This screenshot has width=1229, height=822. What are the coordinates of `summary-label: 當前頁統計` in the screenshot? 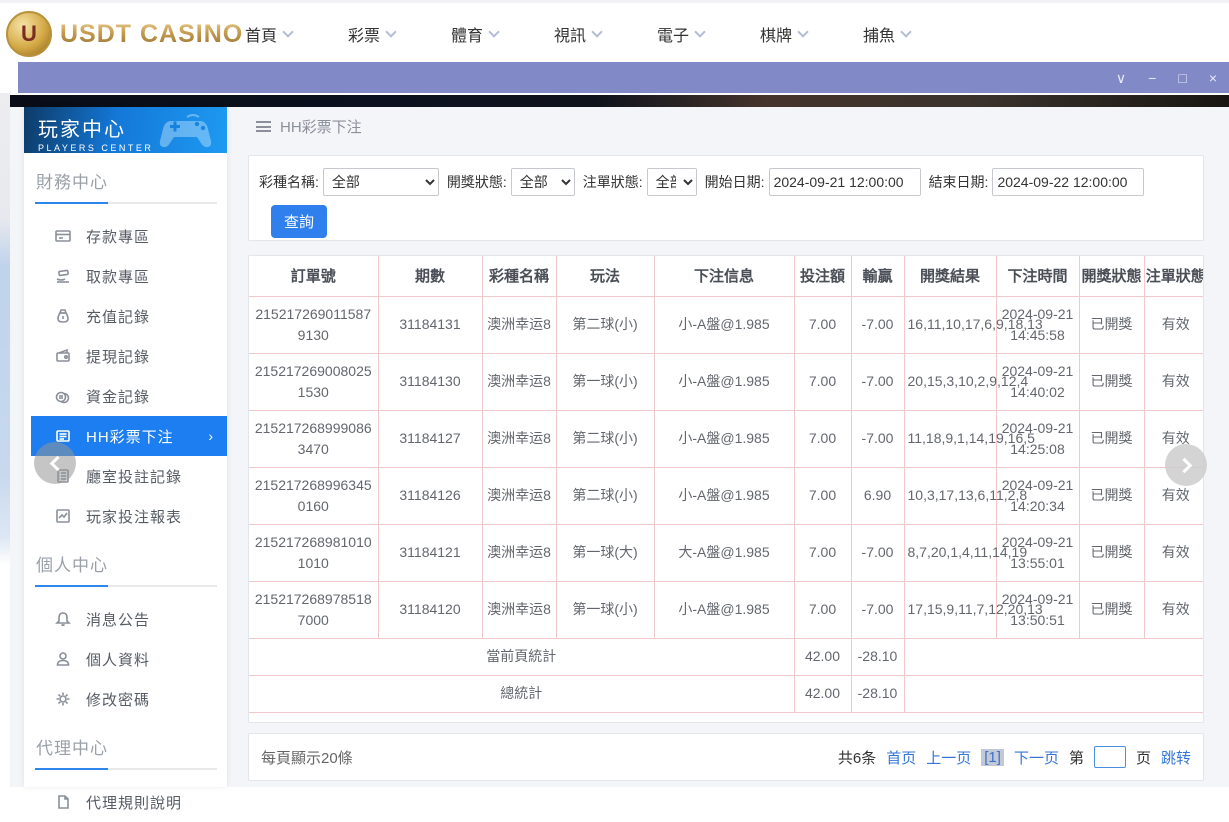 It's located at (522, 656).